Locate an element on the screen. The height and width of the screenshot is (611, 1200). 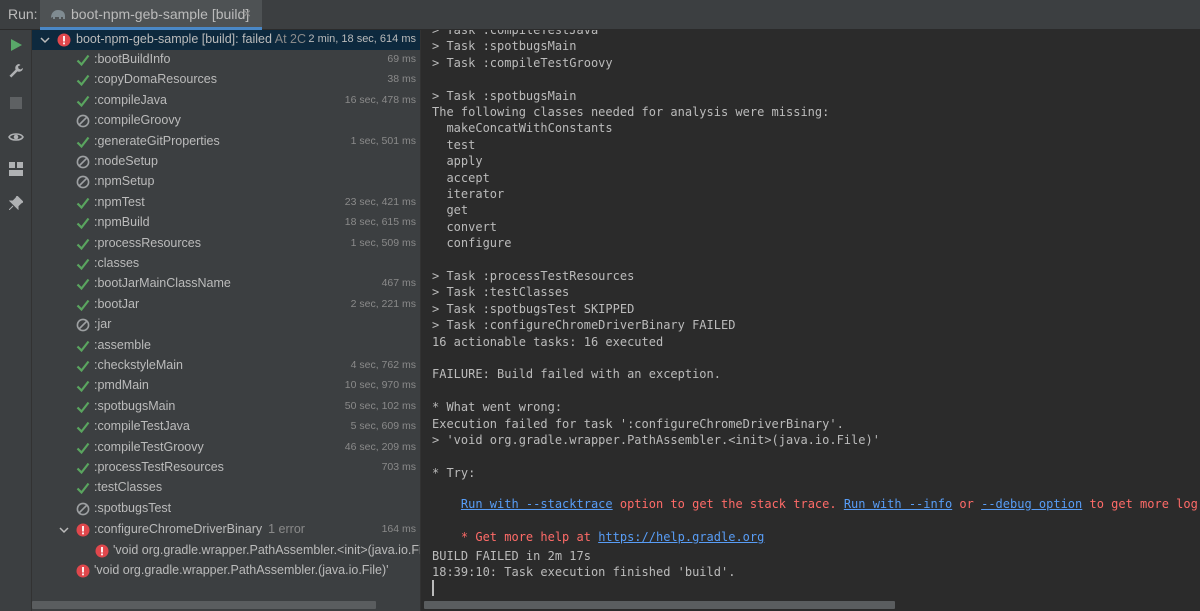
task-label: :jar is located at coordinates (103, 324).